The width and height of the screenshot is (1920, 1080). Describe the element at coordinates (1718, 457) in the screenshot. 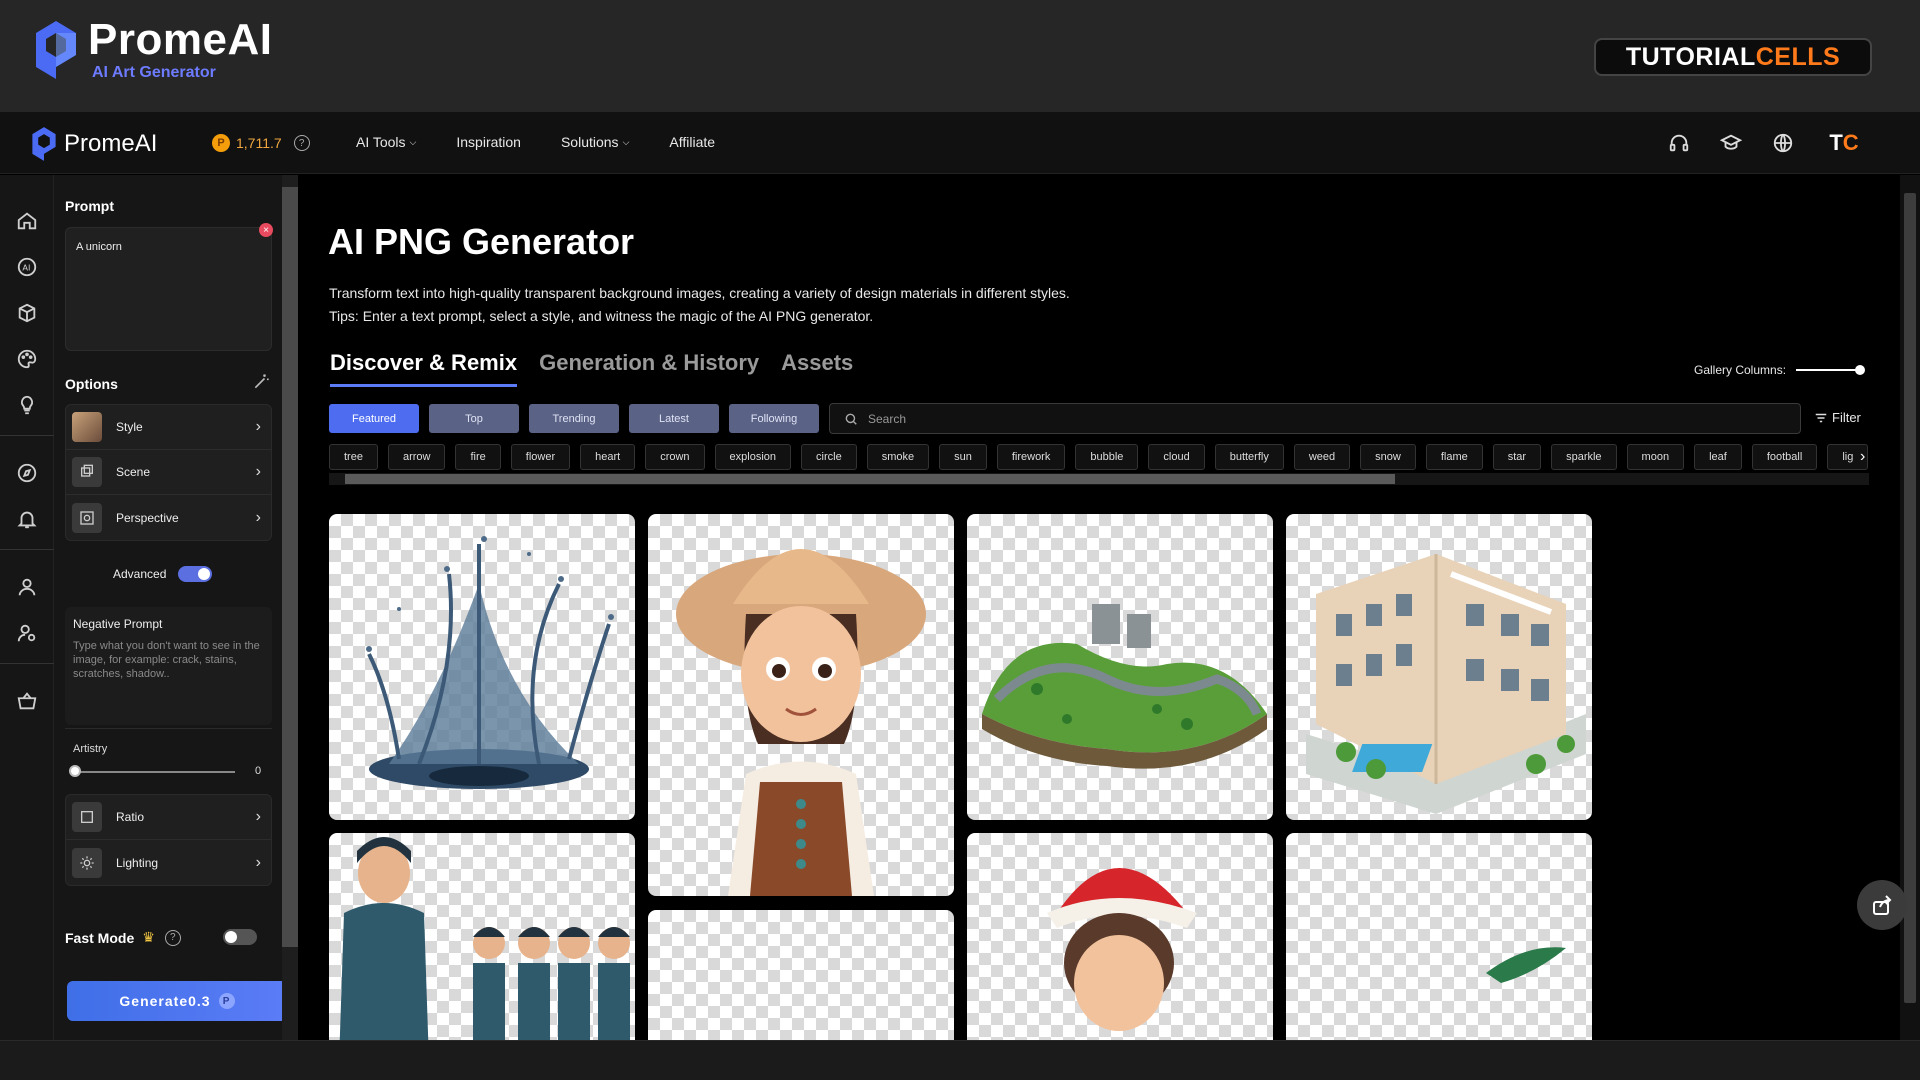

I see `tag-chip: leaf` at that location.